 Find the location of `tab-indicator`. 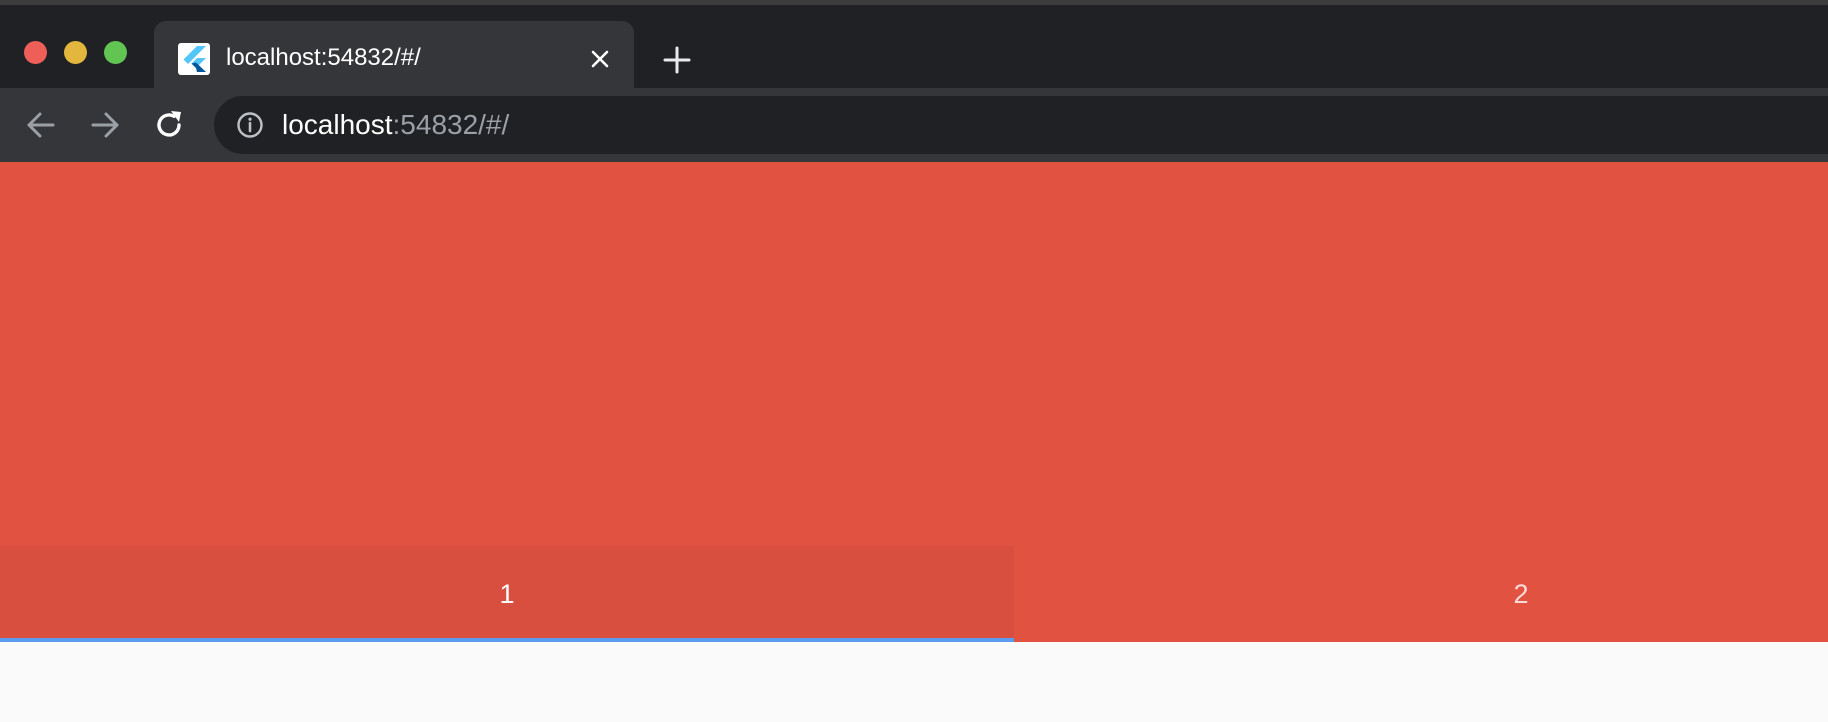

tab-indicator is located at coordinates (507, 640).